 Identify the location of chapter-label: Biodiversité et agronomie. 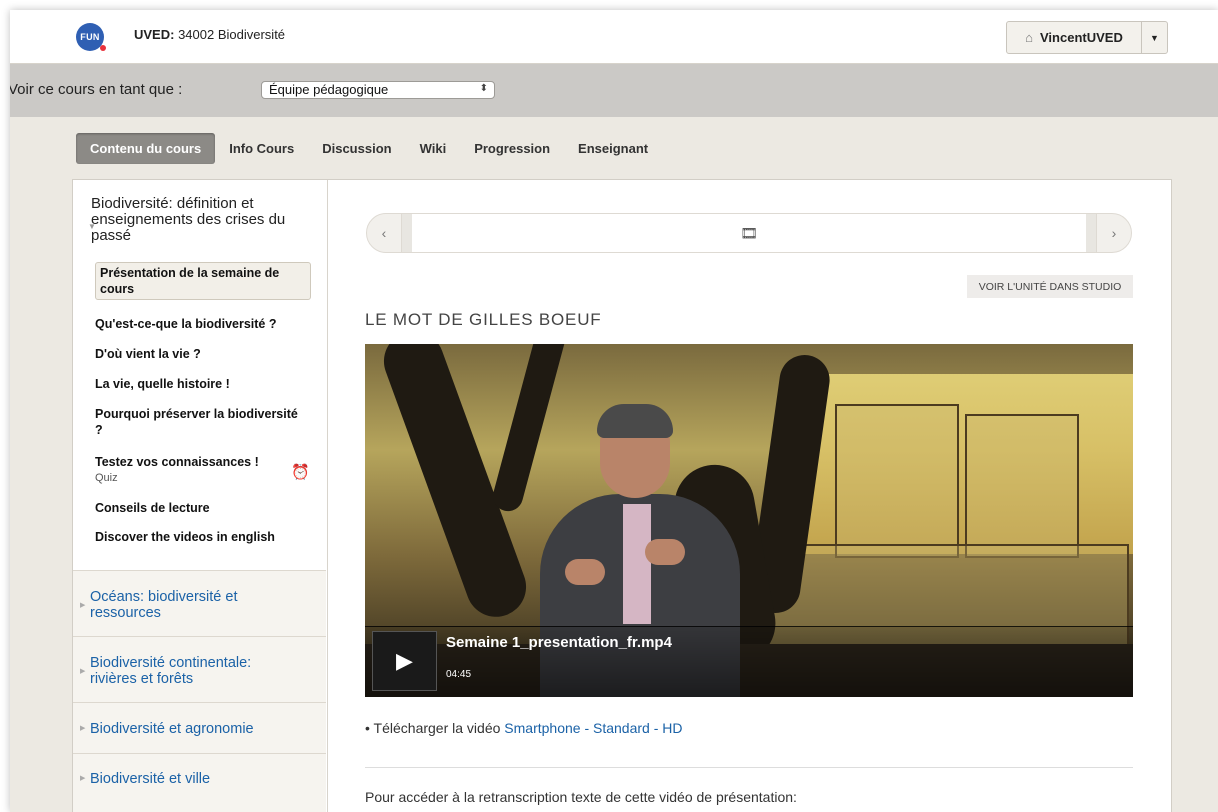
(172, 729).